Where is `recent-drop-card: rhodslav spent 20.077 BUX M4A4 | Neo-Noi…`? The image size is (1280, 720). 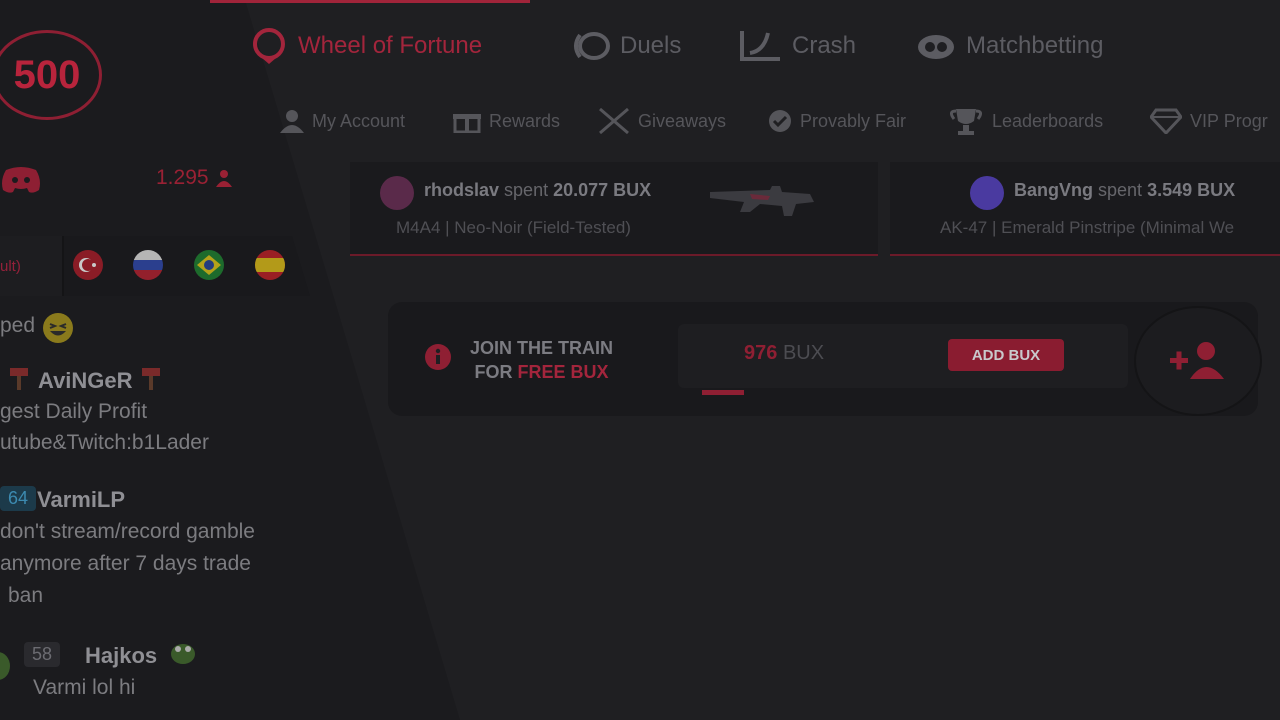 recent-drop-card: rhodslav spent 20.077 BUX M4A4 | Neo-Noi… is located at coordinates (614, 209).